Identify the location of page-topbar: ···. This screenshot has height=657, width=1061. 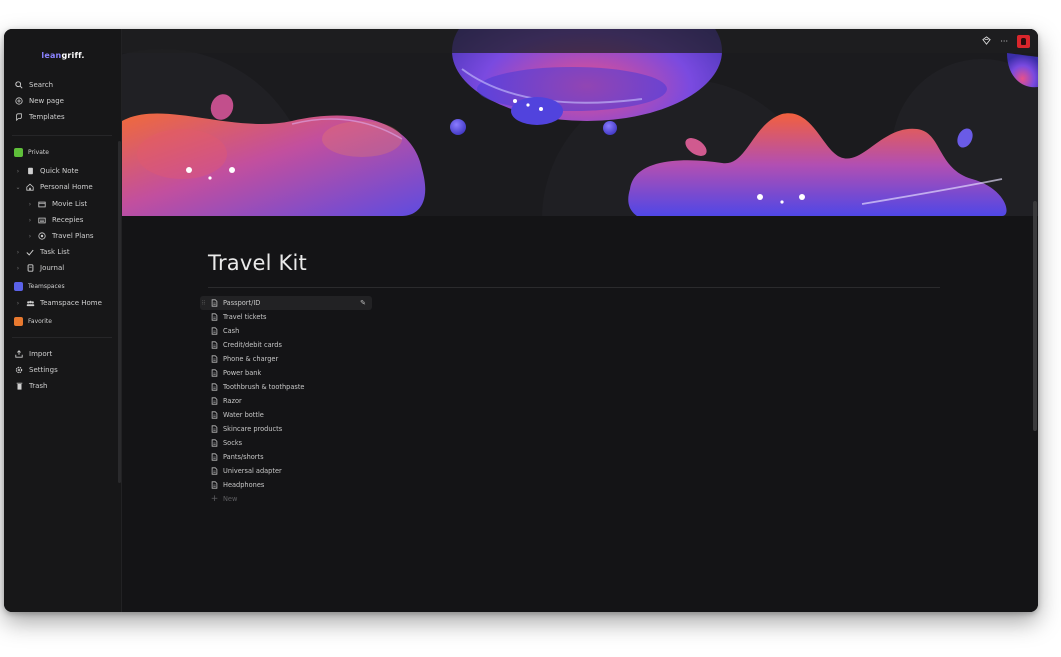
(580, 41).